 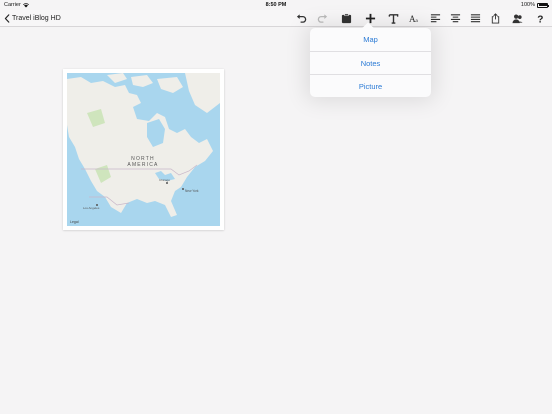 I want to click on font-size-icon: Aa, so click(x=413, y=19).